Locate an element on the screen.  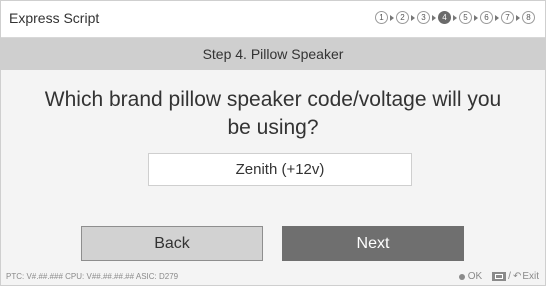
return-arrow-icon: ↶ is located at coordinates (517, 276).